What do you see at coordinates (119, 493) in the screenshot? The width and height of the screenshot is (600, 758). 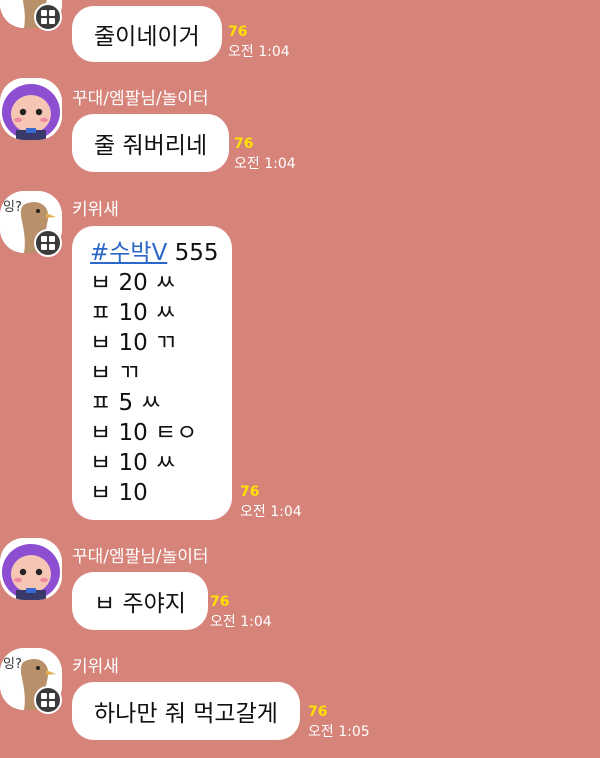 I see `message-line: ㅂ 10` at bounding box center [119, 493].